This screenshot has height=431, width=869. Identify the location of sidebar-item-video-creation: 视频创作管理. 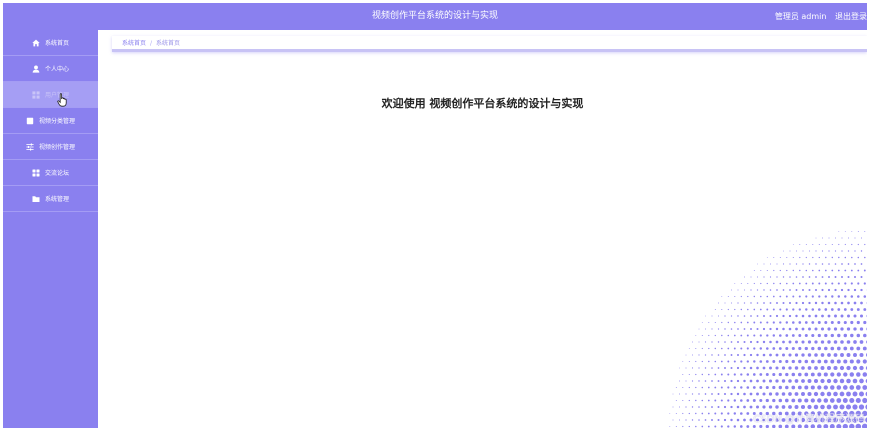
(50, 147).